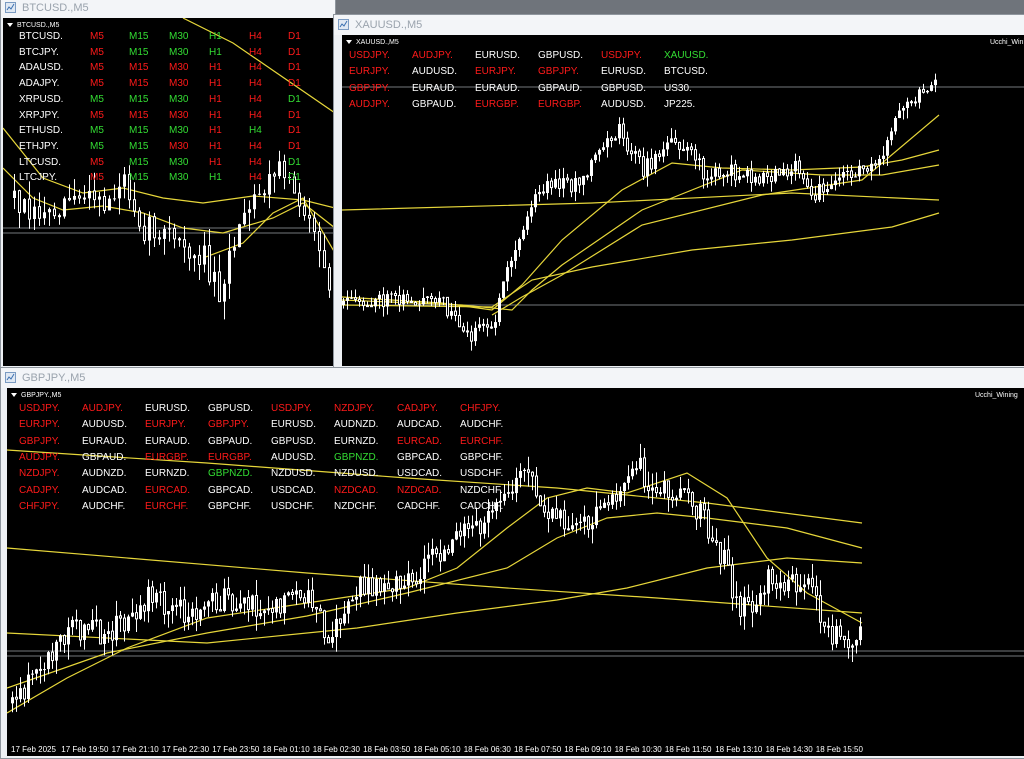  Describe the element at coordinates (356, 457) in the screenshot. I see `pair-strength-cell: GBPNZD.` at that location.